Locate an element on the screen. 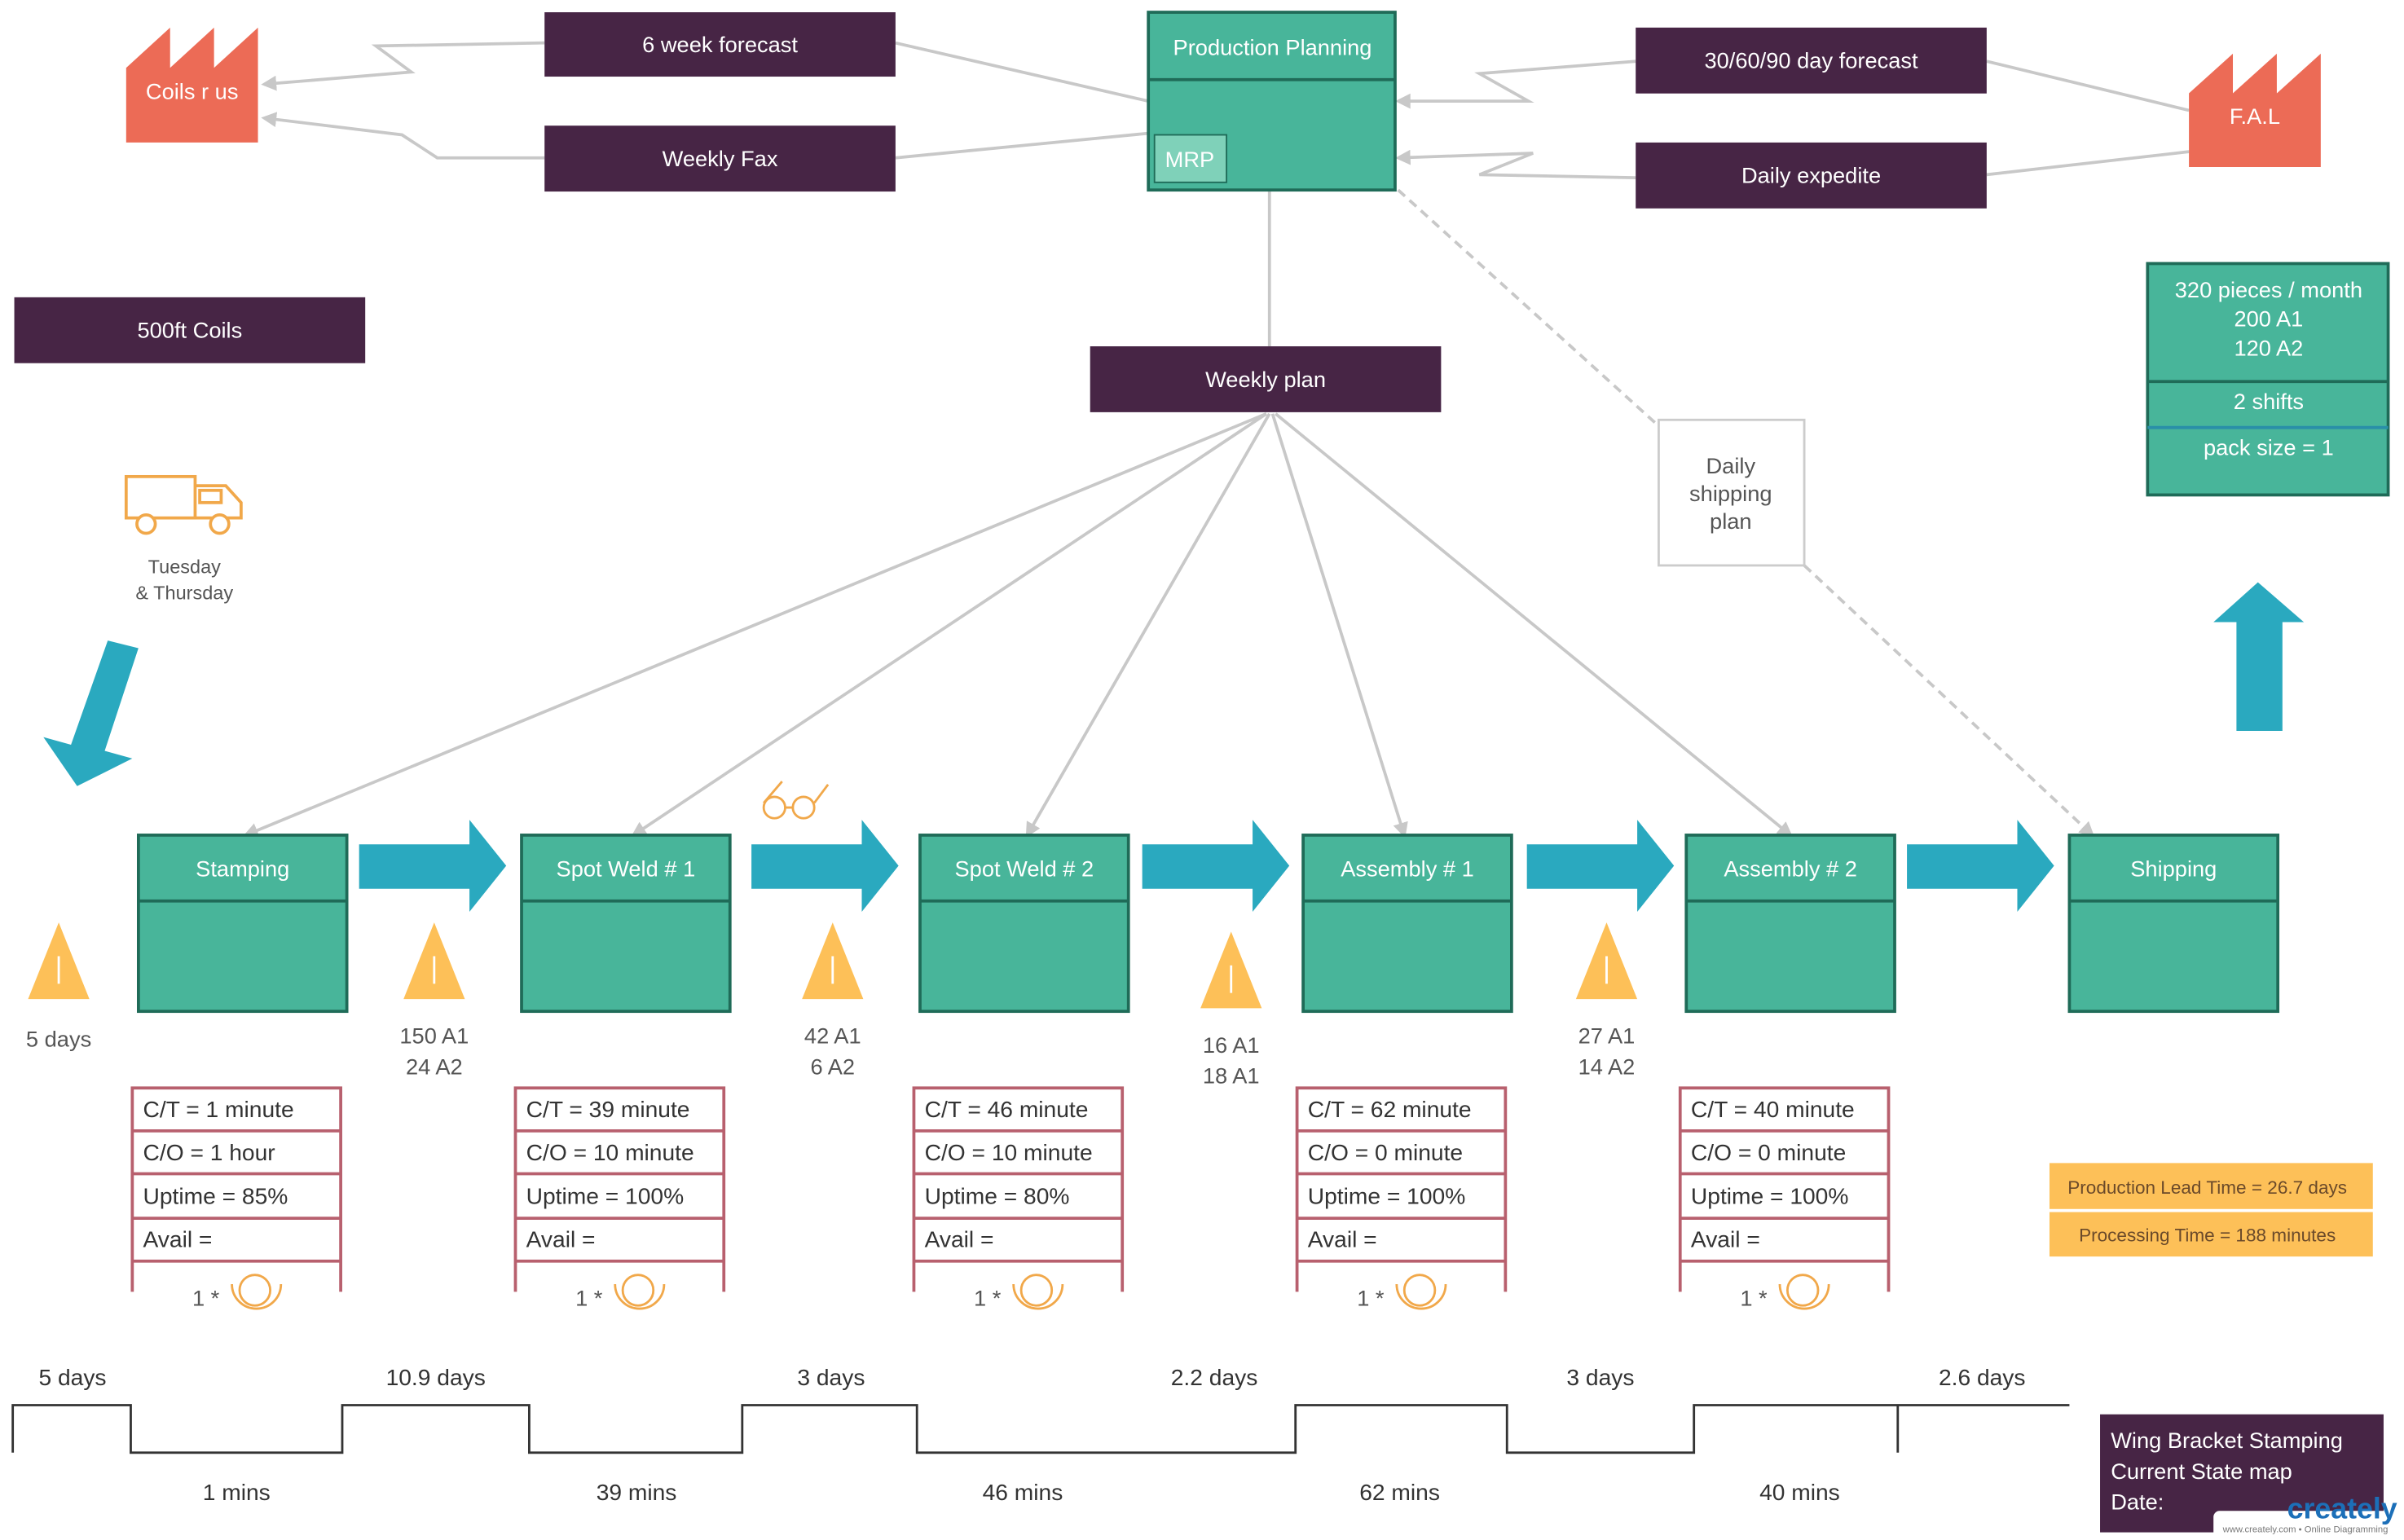 The height and width of the screenshot is (1540, 2404). process-name: Shipping is located at coordinates (2173, 869).